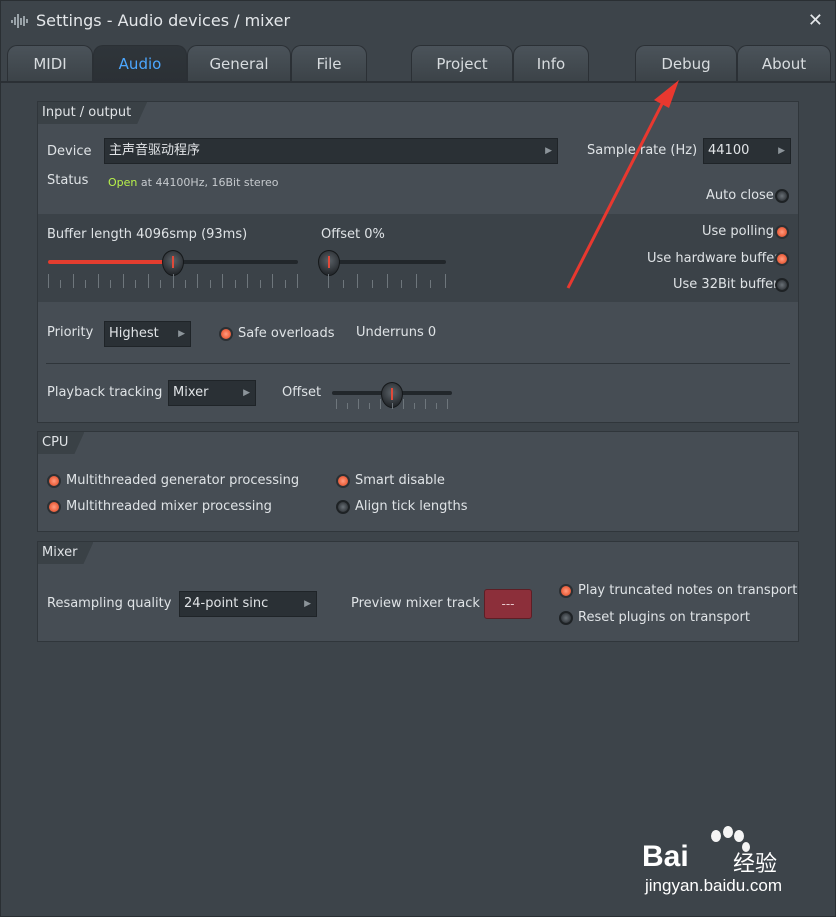  What do you see at coordinates (400, 480) in the screenshot?
I see `smart-disable-label: Smart disable` at bounding box center [400, 480].